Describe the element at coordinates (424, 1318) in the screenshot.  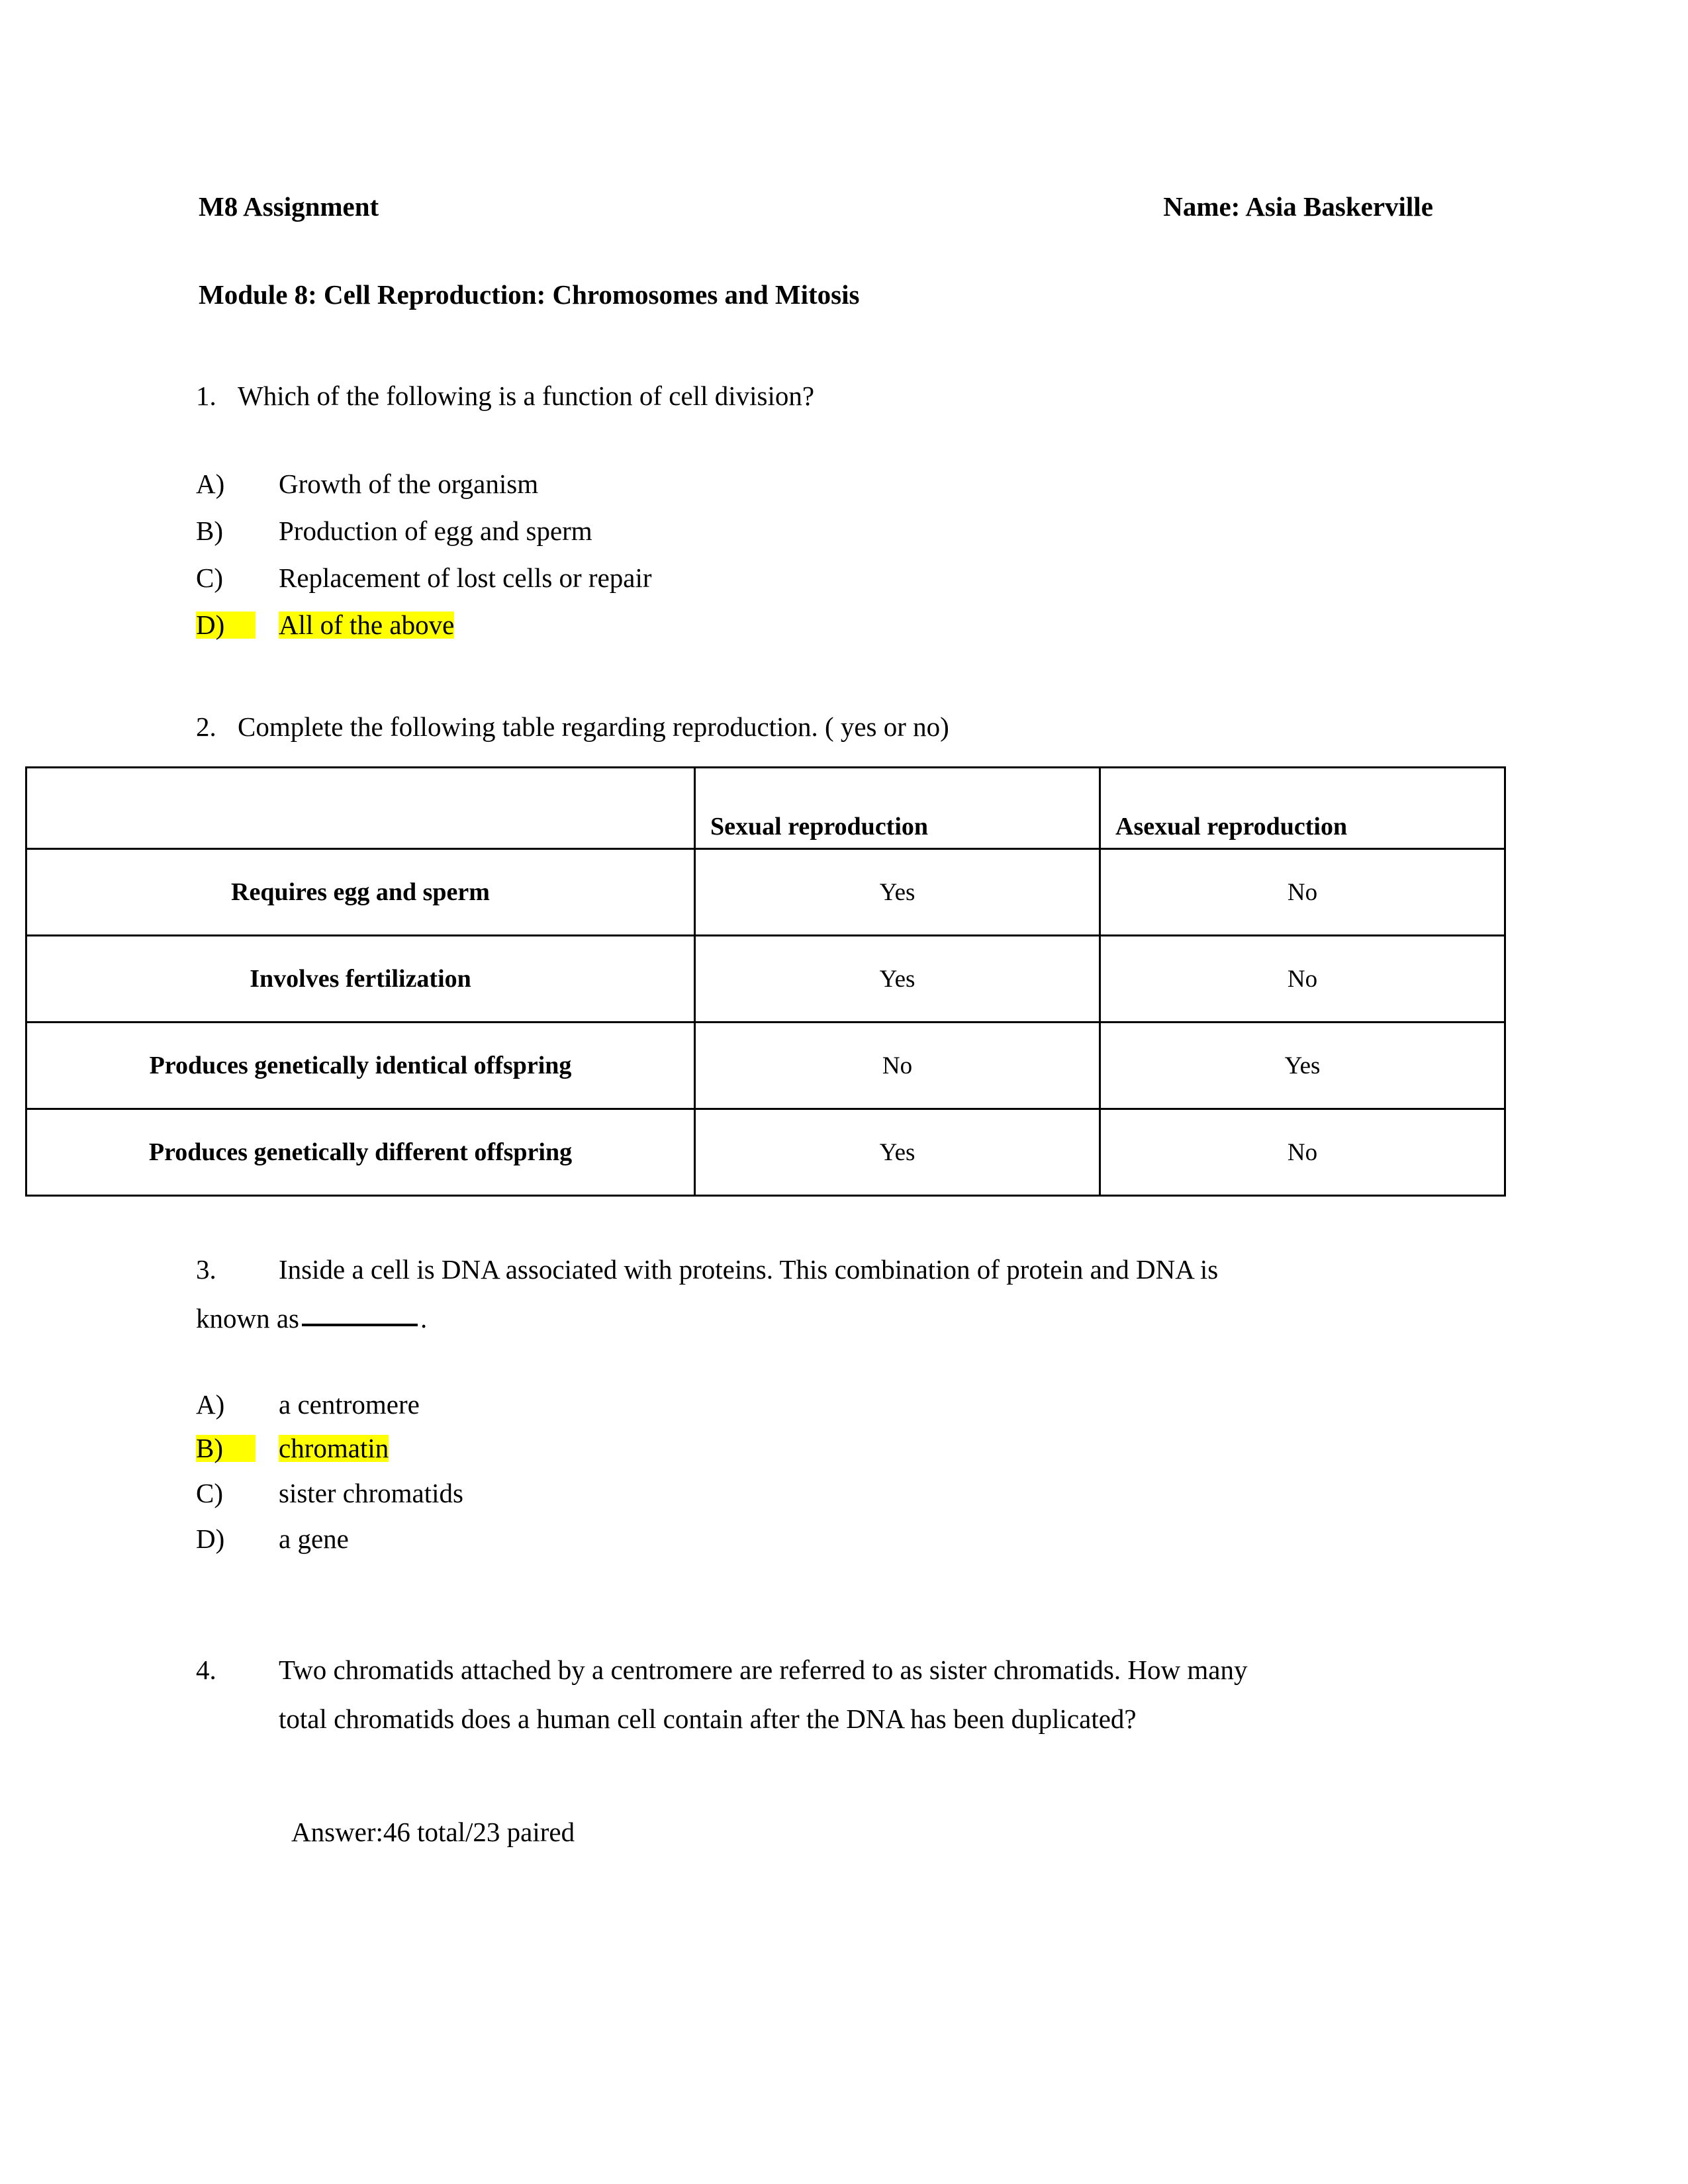
I see `question-3-text-line-2-after: .` at that location.